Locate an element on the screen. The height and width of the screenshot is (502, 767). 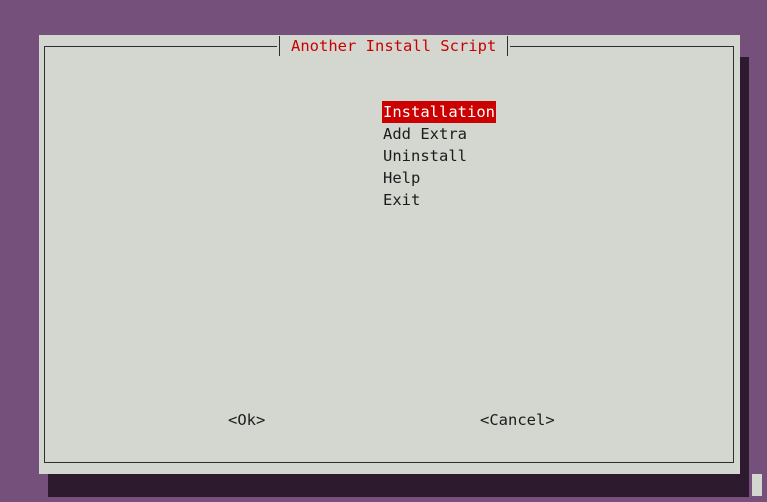
dialog-shadow-right is located at coordinates (744, 277).